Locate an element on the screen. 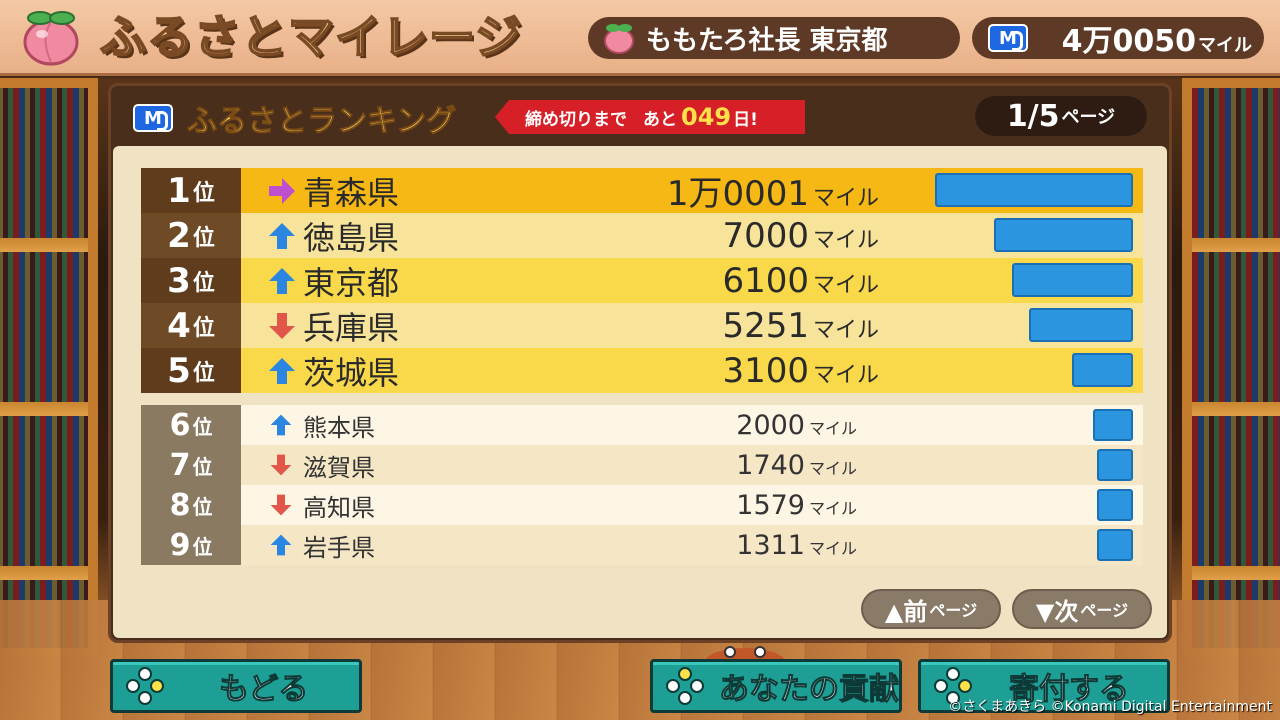 This screenshot has width=1280, height=720. rank-number: 6 is located at coordinates (180, 425).